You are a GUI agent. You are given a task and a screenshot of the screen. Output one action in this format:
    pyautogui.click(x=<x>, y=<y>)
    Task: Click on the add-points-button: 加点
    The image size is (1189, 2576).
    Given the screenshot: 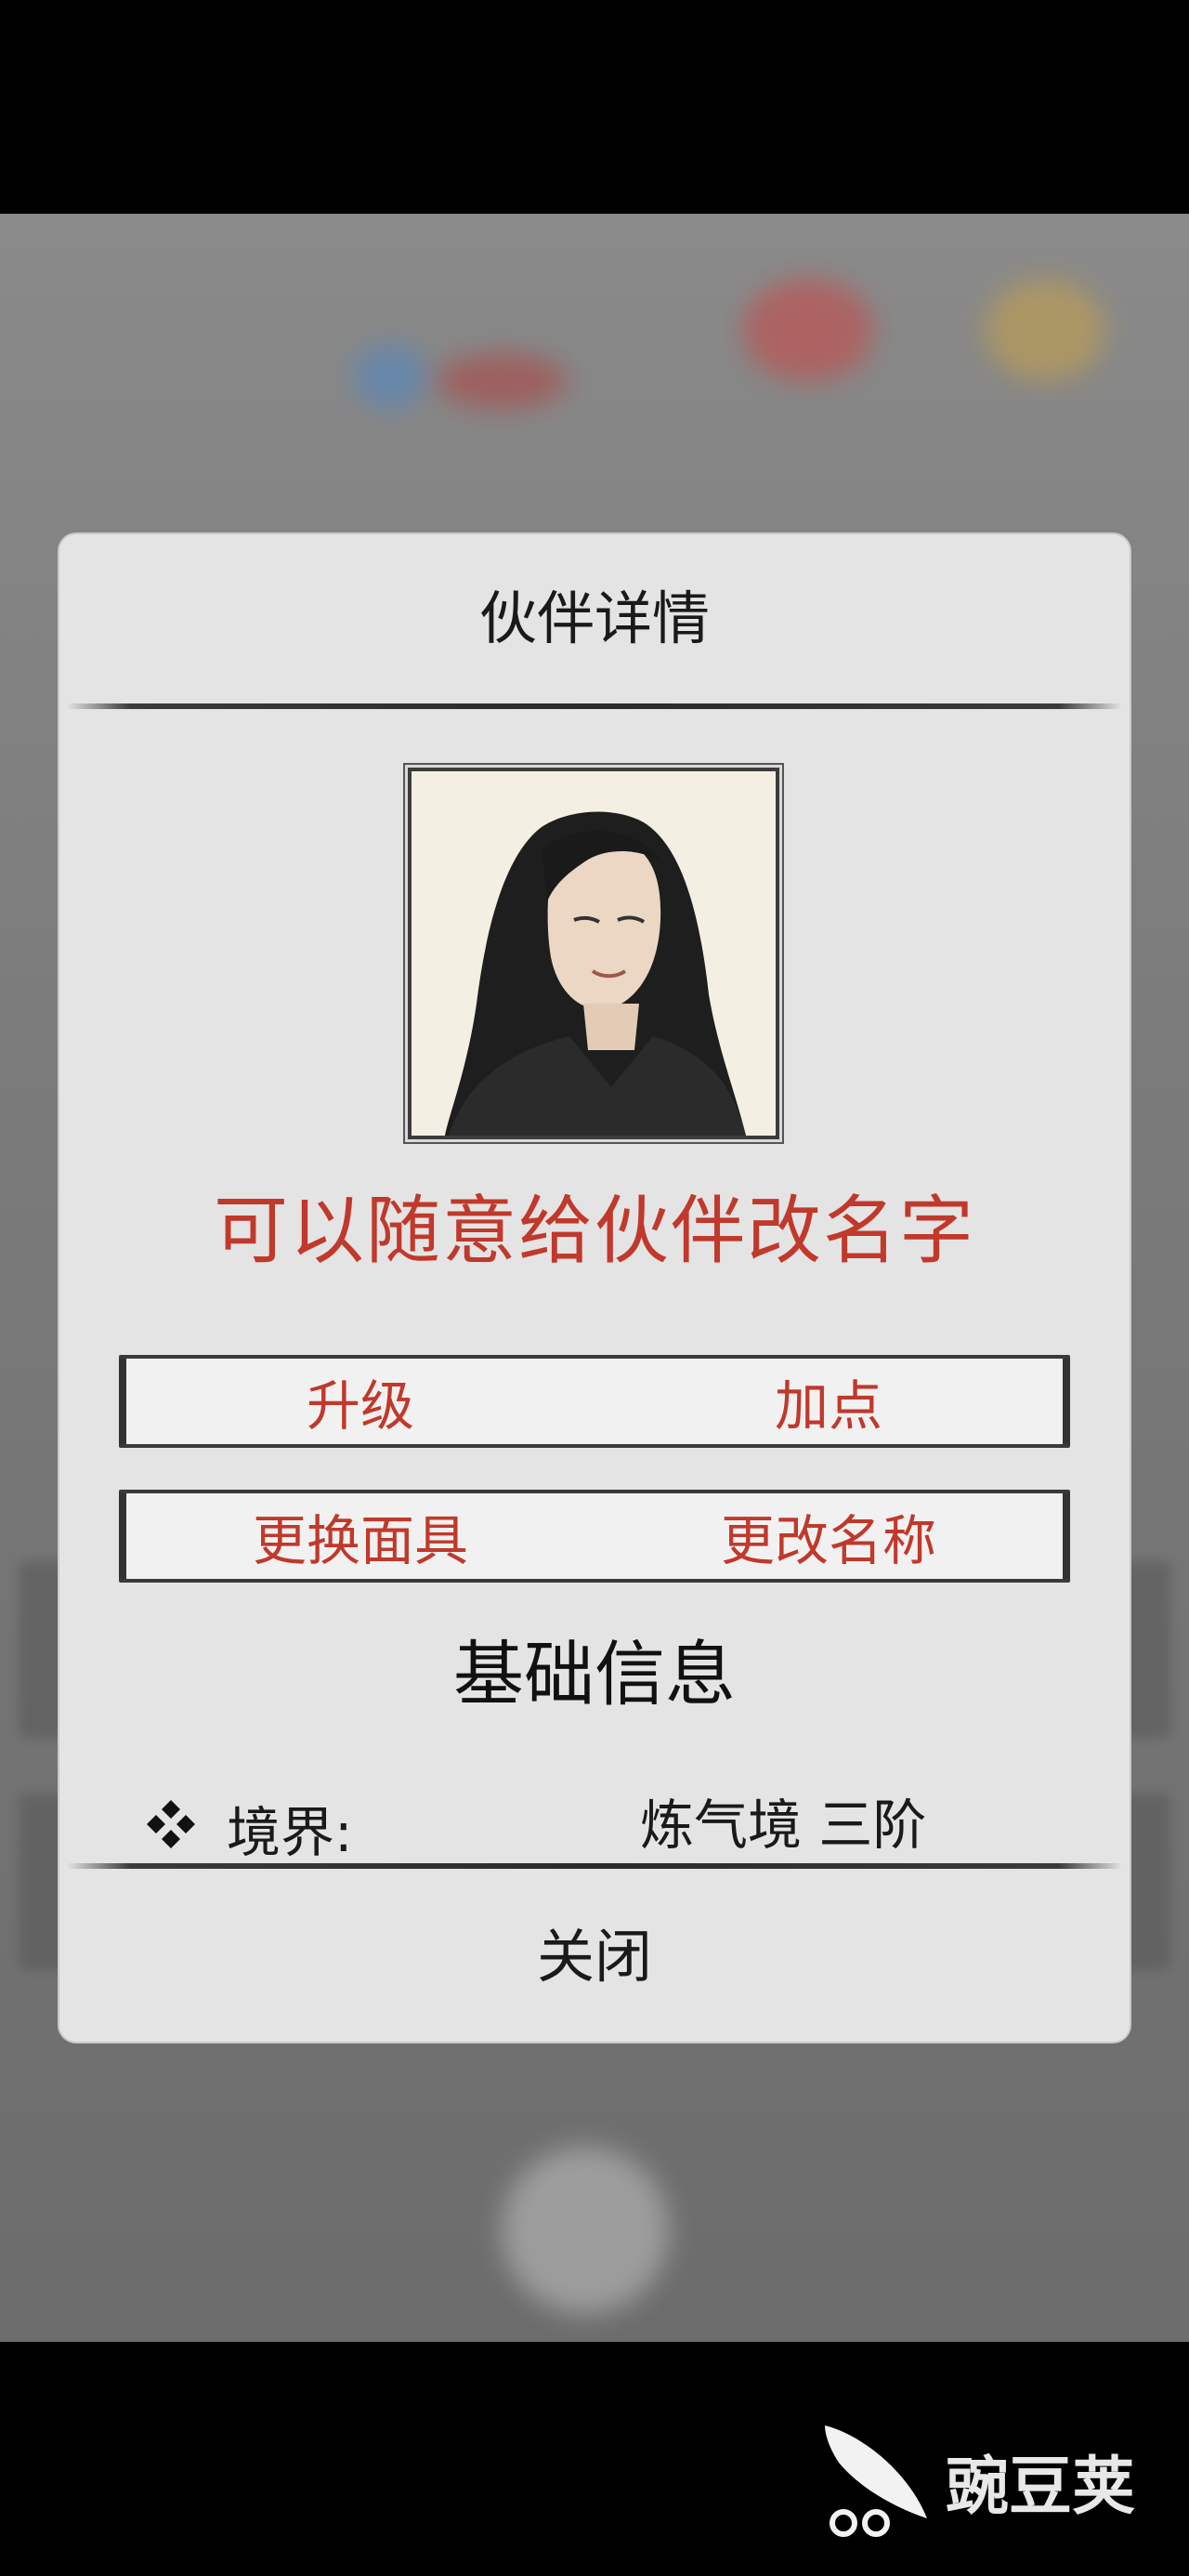 What is the action you would take?
    pyautogui.click(x=828, y=1401)
    